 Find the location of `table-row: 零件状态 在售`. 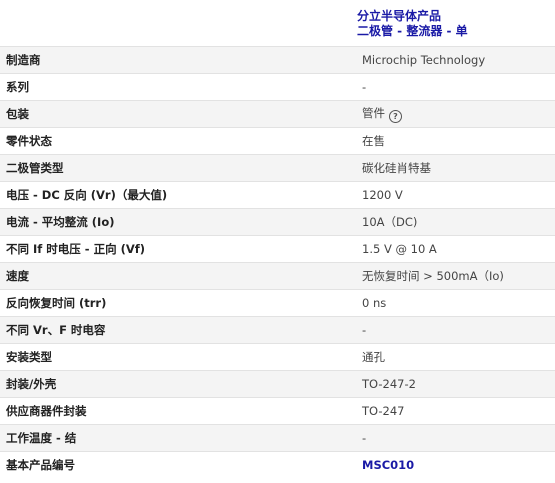

table-row: 零件状态 在售 is located at coordinates (277, 141).